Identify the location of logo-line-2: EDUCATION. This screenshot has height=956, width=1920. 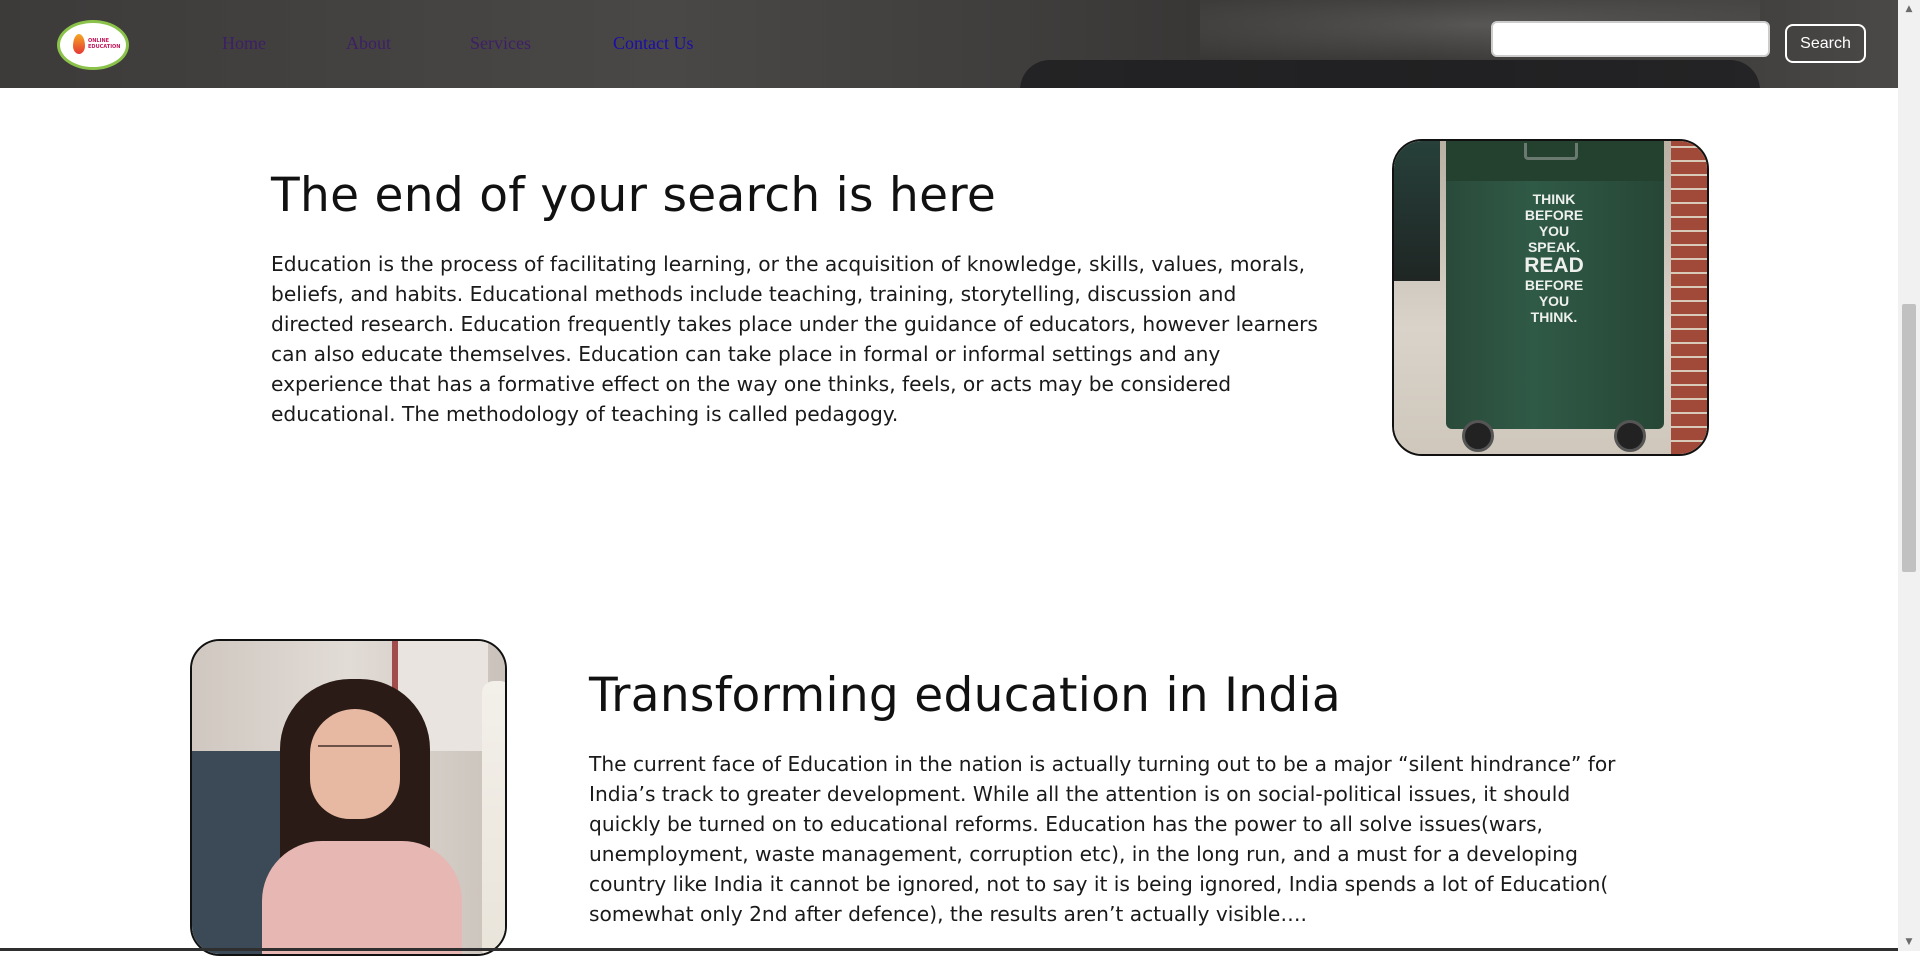
(104, 47).